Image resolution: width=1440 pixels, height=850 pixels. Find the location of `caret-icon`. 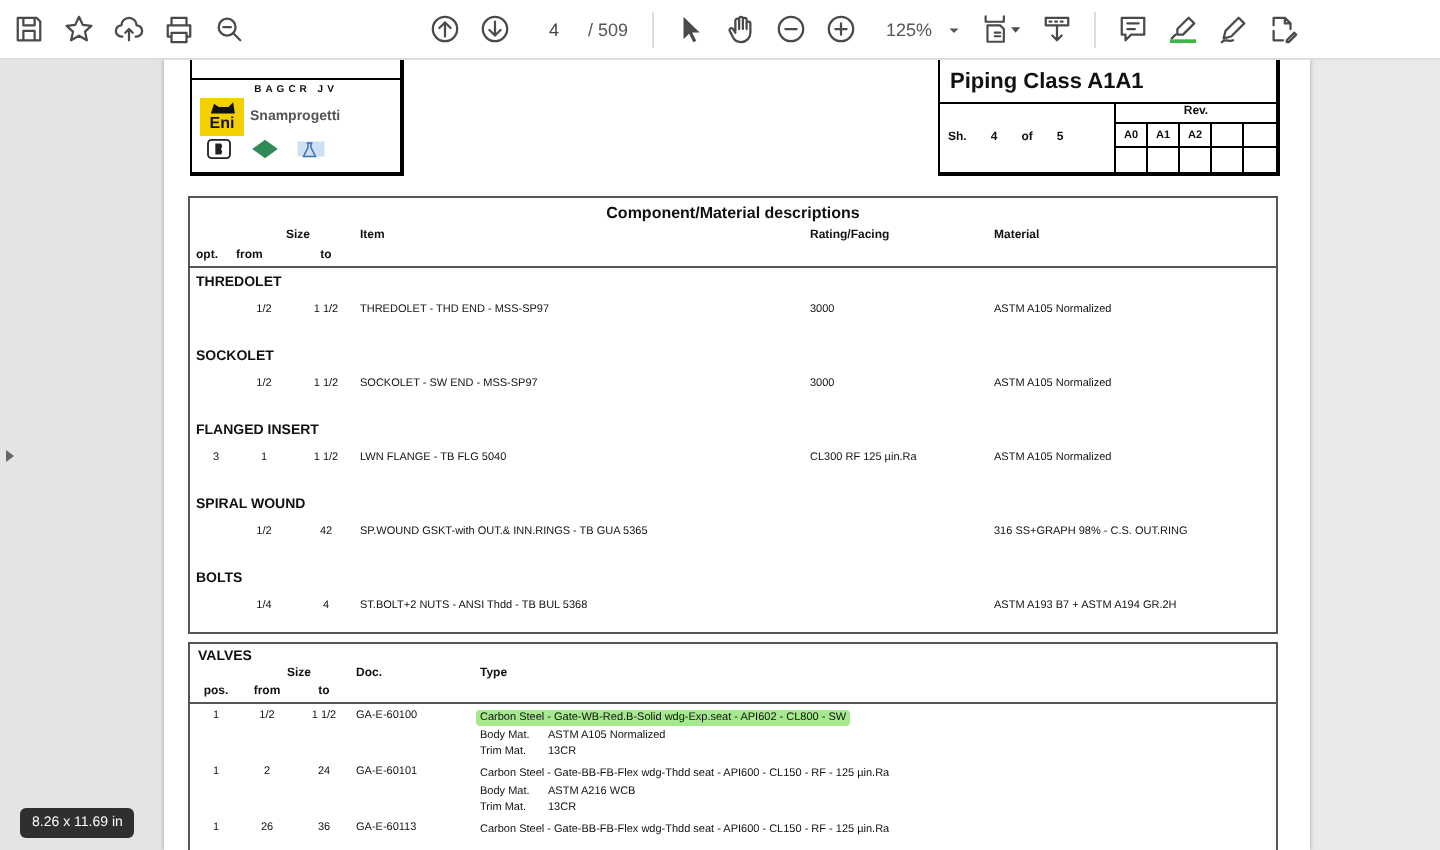

caret-icon is located at coordinates (954, 29).